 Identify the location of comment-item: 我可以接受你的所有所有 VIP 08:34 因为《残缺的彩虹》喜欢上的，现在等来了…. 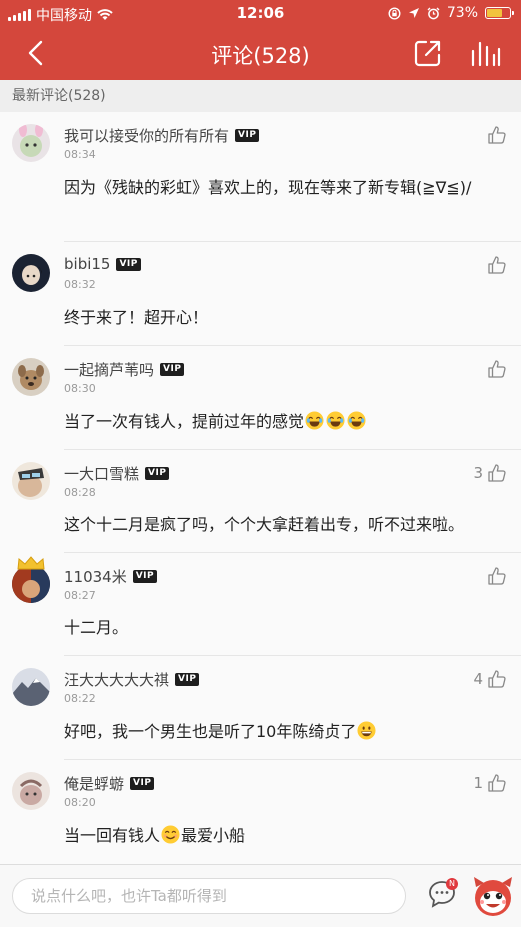
(260, 177).